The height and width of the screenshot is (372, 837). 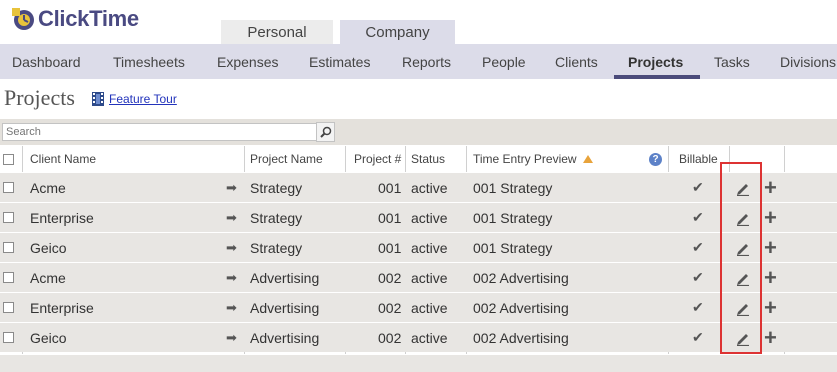 I want to click on nav-estimates: Estimates, so click(x=339, y=61).